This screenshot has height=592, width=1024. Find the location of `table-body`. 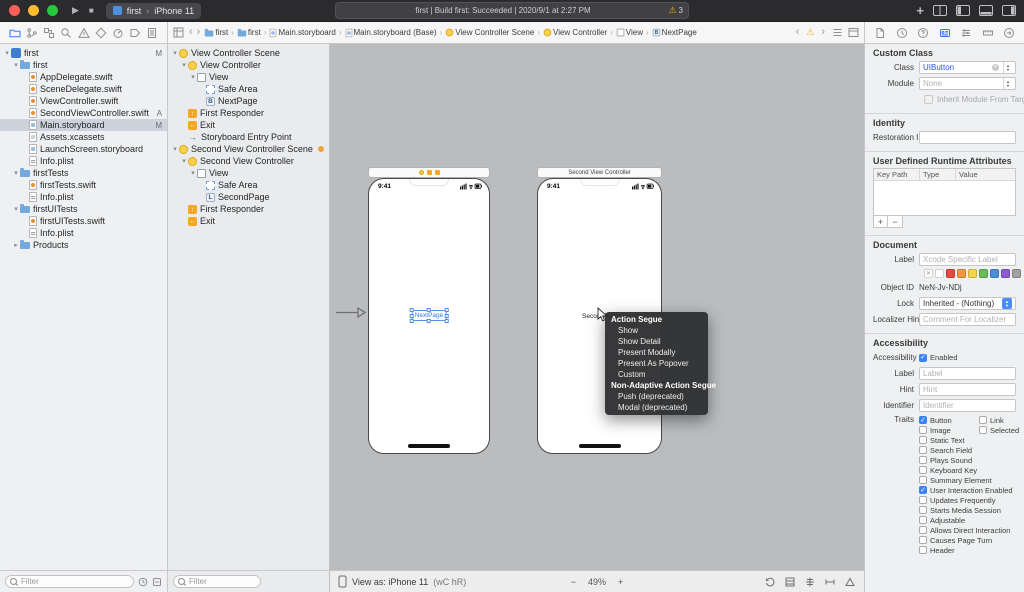

table-body is located at coordinates (944, 198).